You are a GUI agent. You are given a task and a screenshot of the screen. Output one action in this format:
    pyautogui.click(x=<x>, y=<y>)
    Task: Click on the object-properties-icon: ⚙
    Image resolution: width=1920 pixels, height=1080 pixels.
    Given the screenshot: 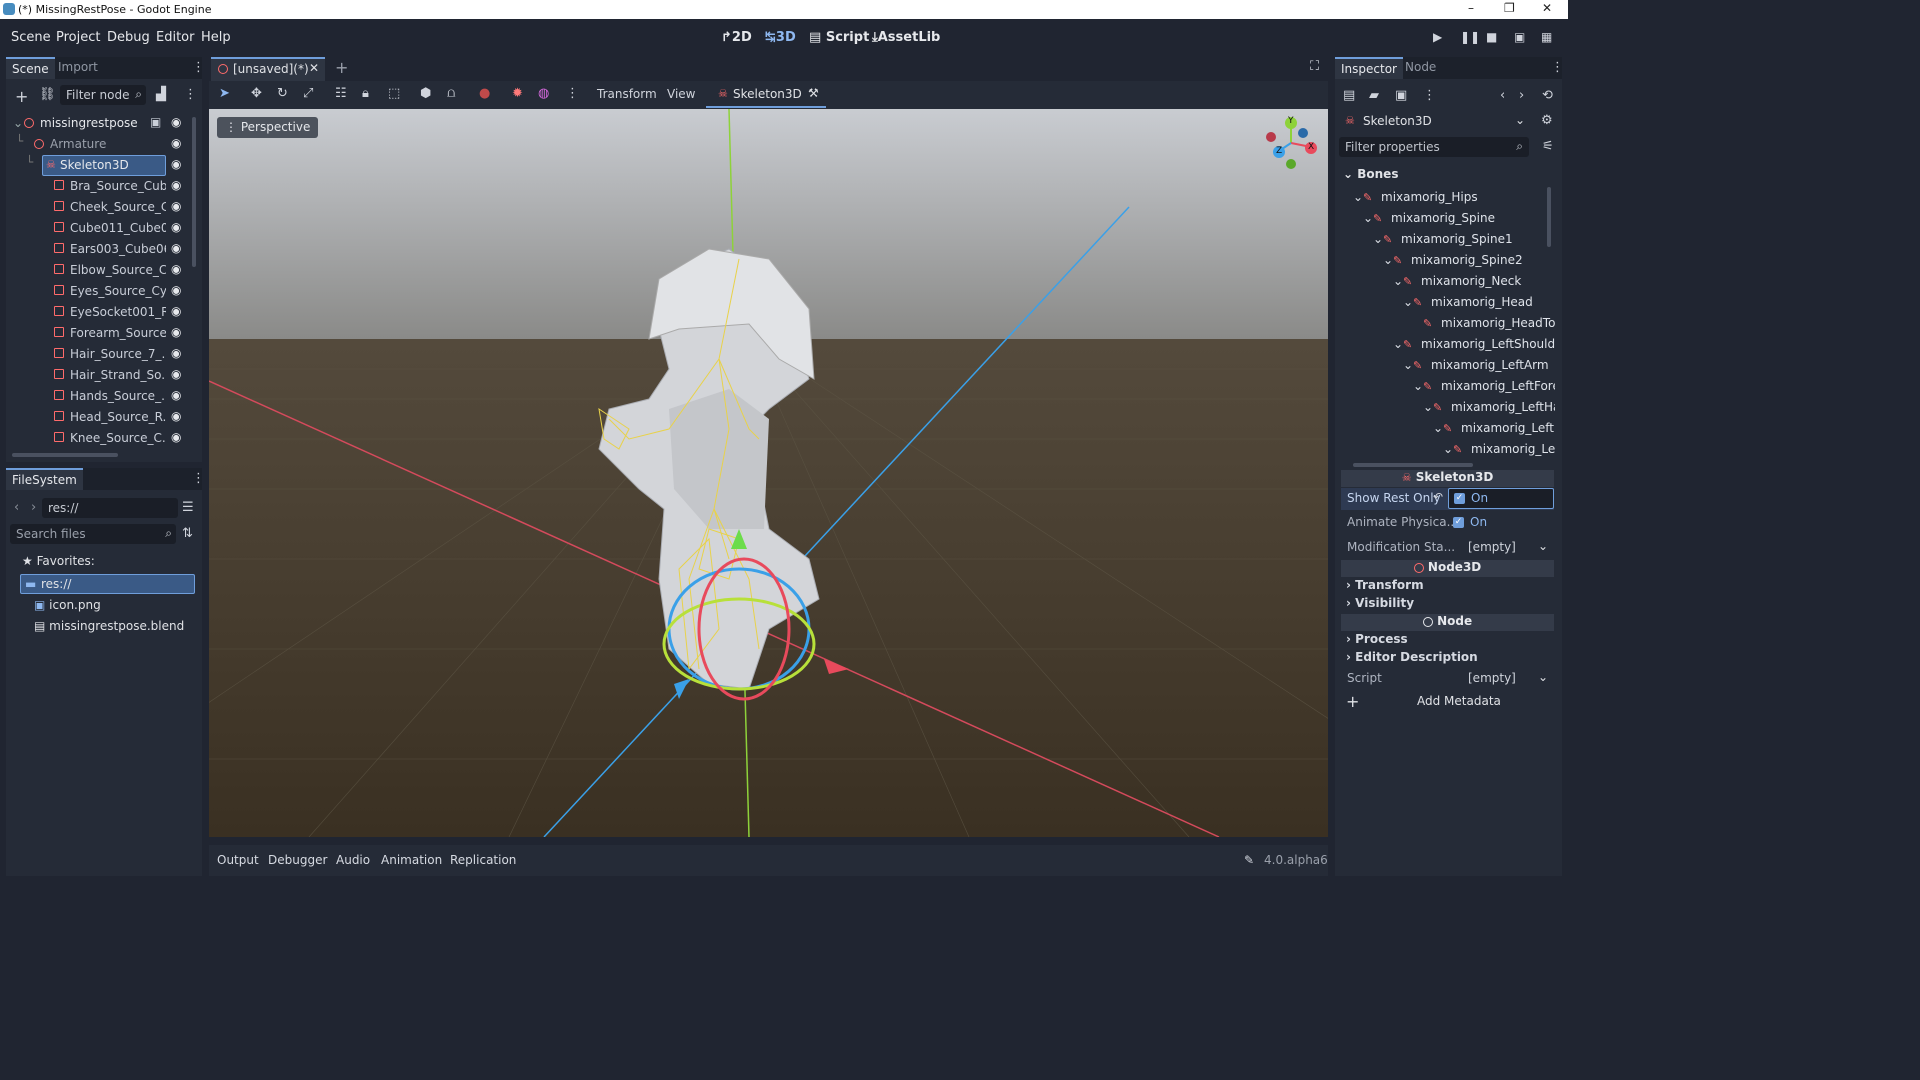 What is the action you would take?
    pyautogui.click(x=1547, y=120)
    